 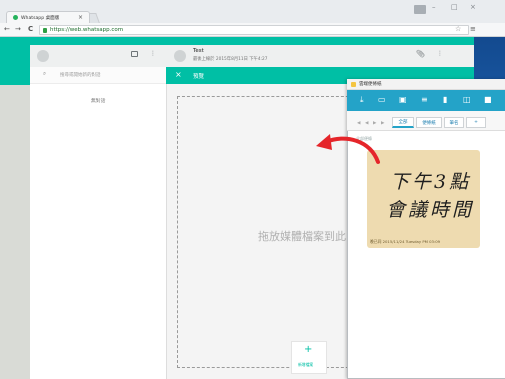 What do you see at coordinates (424, 99) in the screenshot?
I see `filter-icon: ≡` at bounding box center [424, 99].